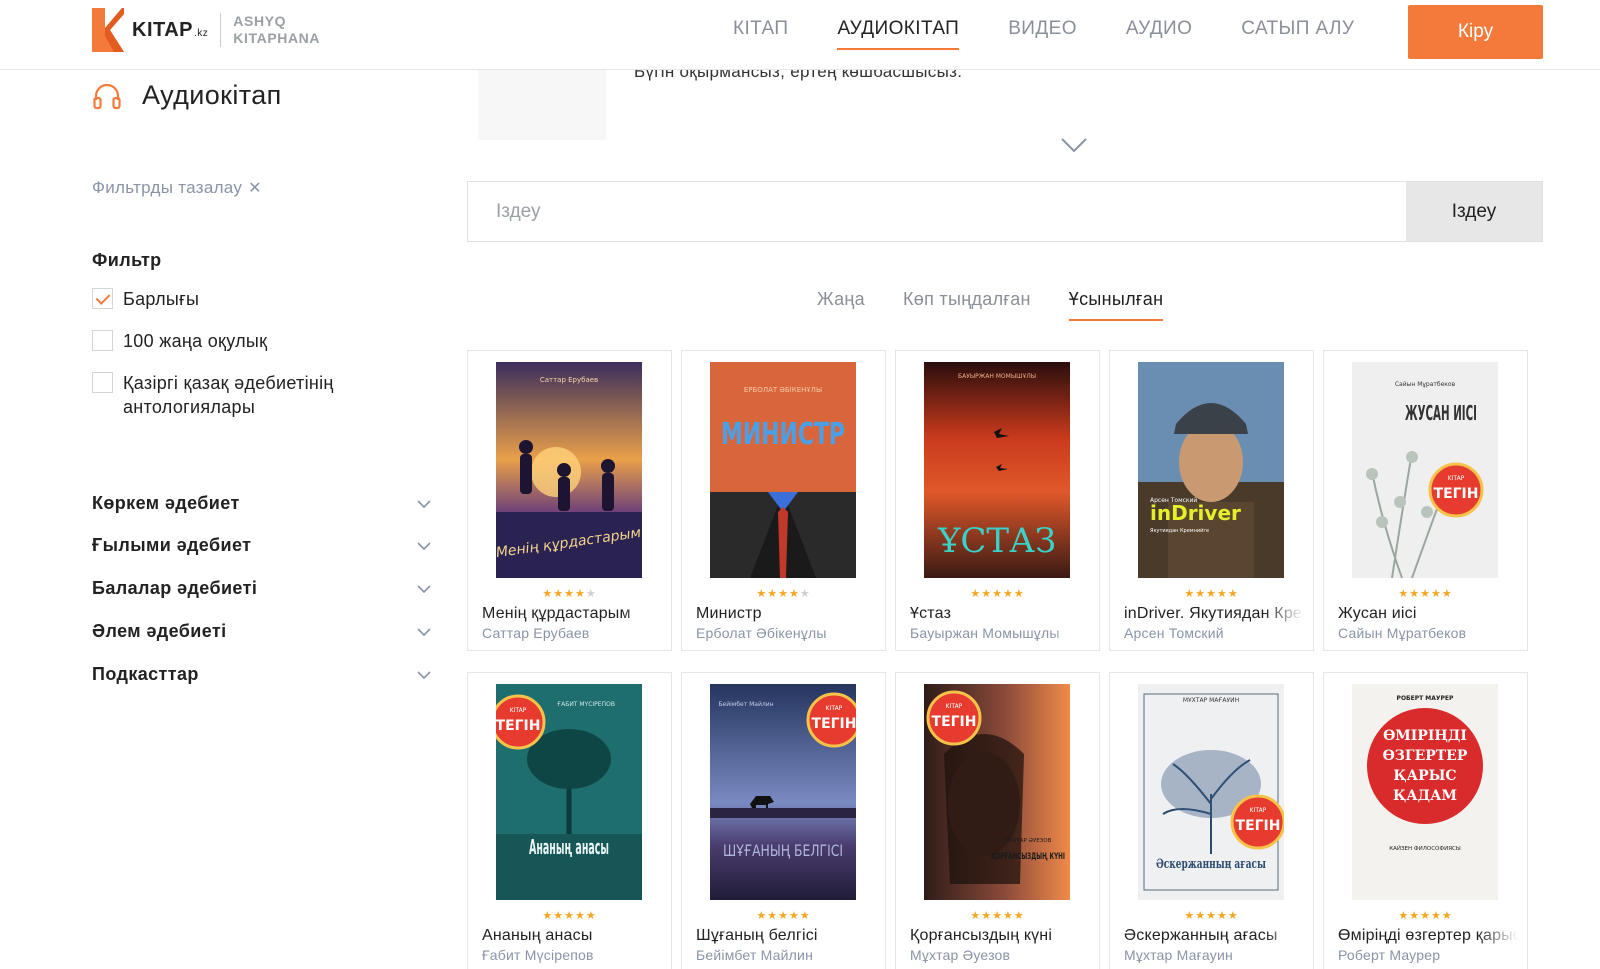  I want to click on clear-filters-link: Фильтрды тазалау ✕, so click(177, 188).